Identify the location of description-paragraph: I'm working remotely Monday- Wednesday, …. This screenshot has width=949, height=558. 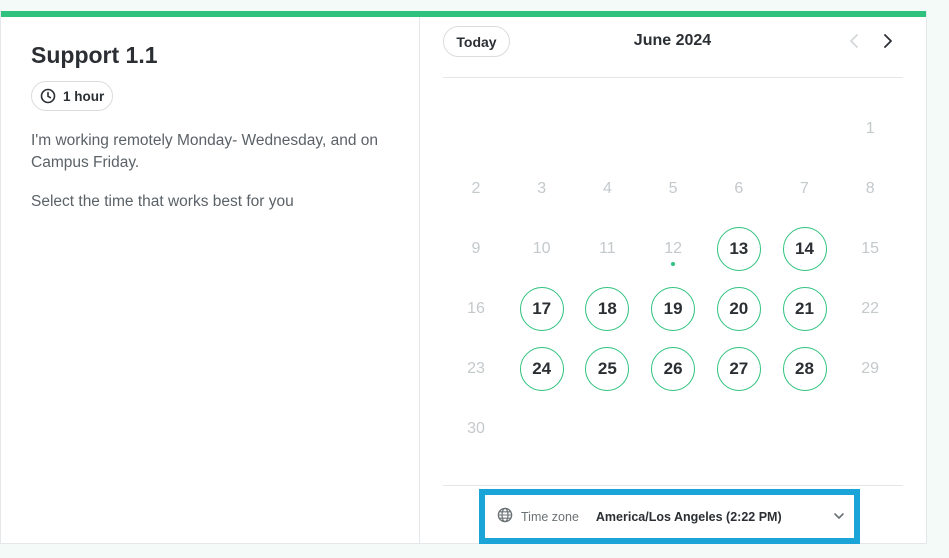
(204, 151).